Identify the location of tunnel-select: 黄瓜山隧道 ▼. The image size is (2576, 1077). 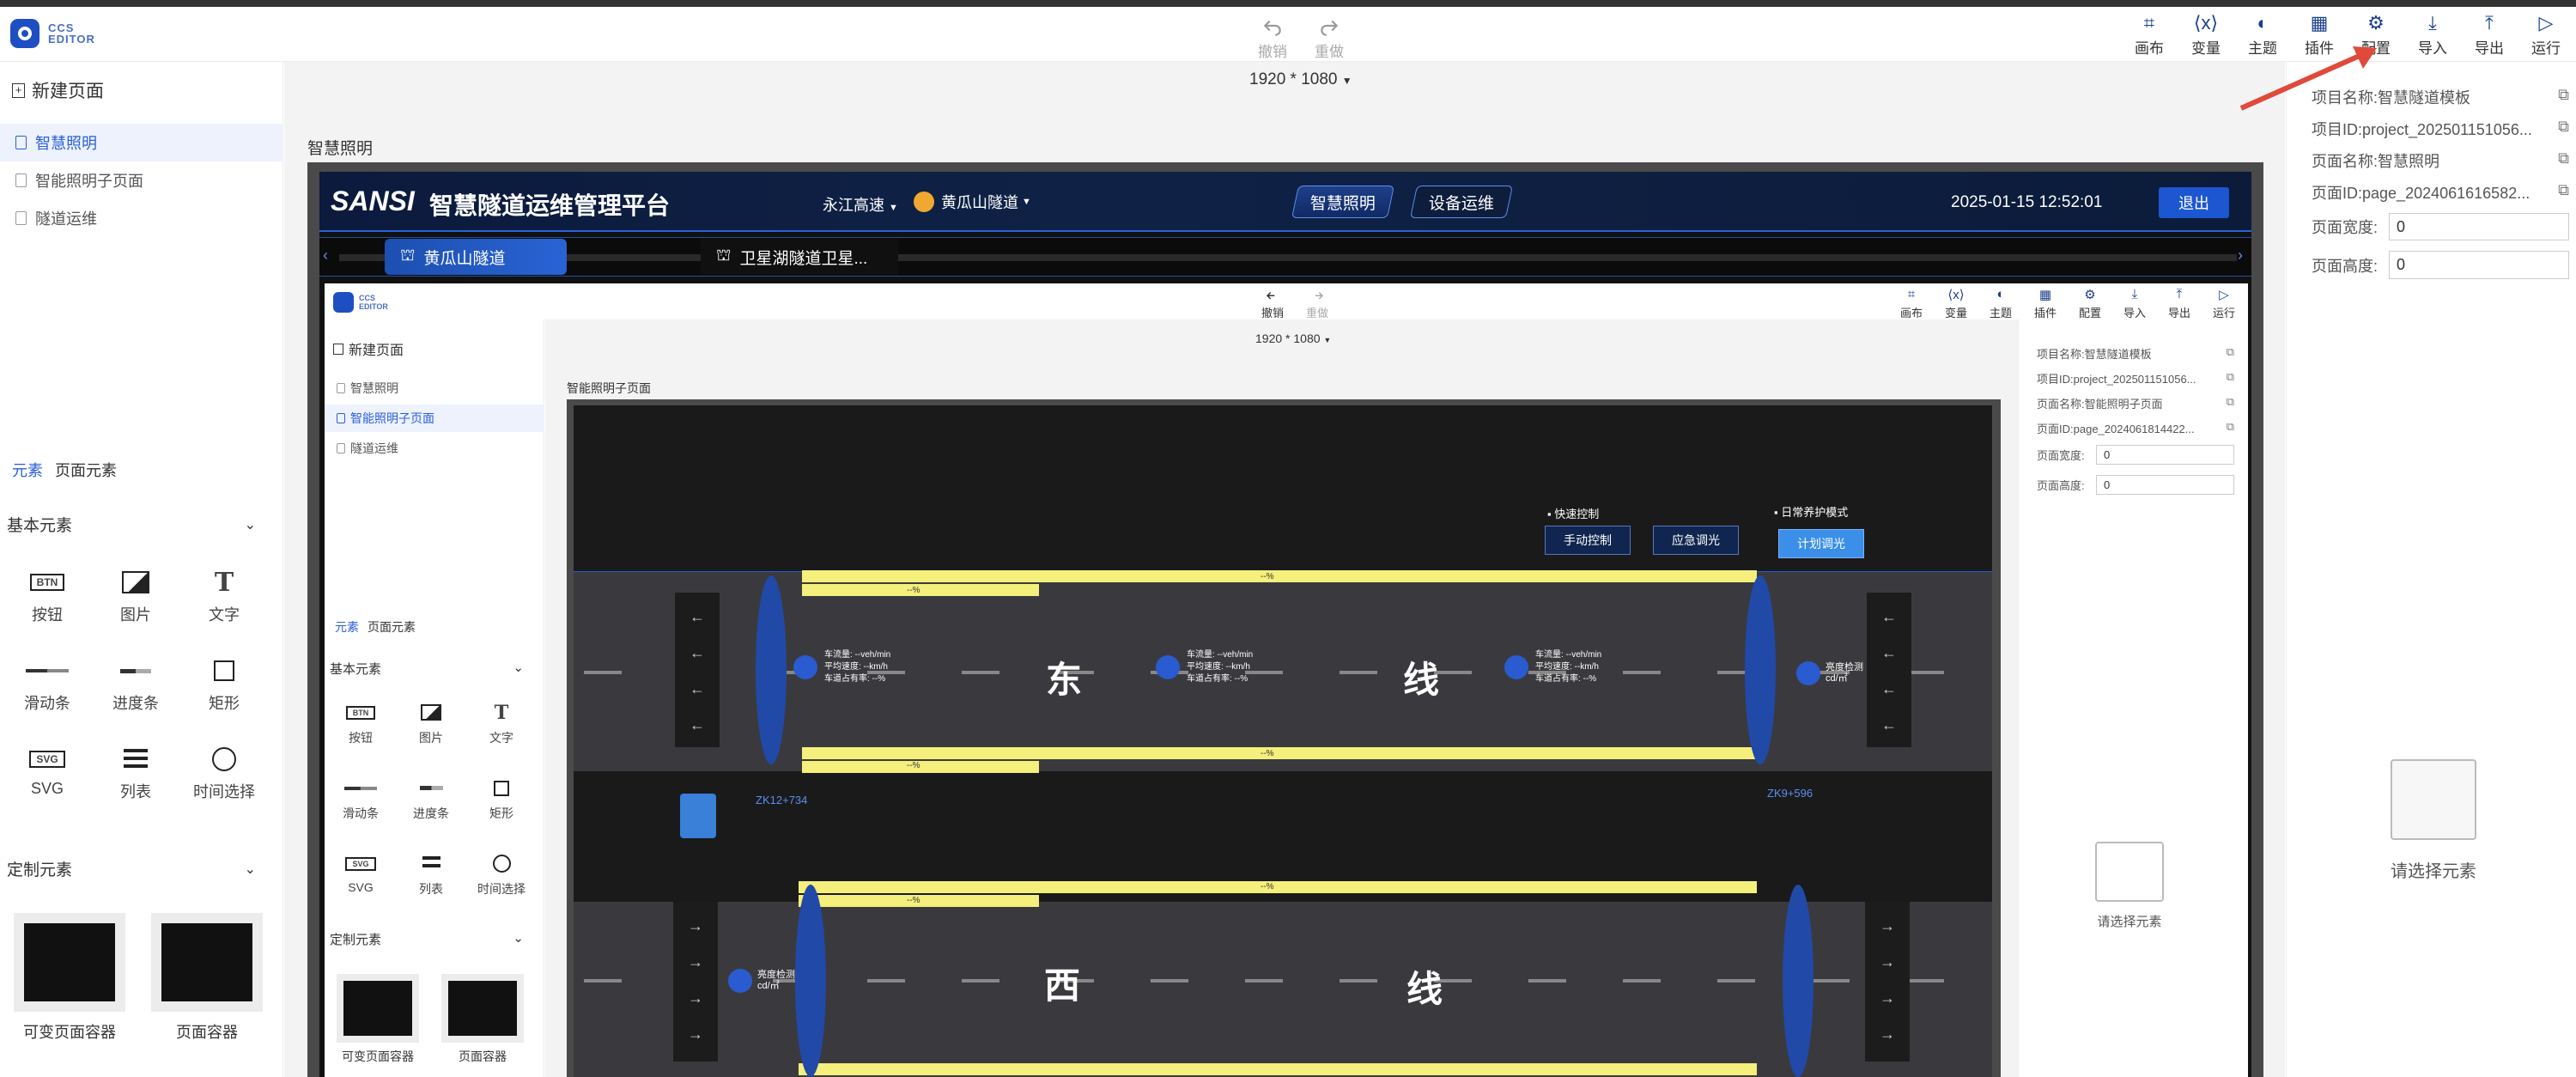
(973, 202).